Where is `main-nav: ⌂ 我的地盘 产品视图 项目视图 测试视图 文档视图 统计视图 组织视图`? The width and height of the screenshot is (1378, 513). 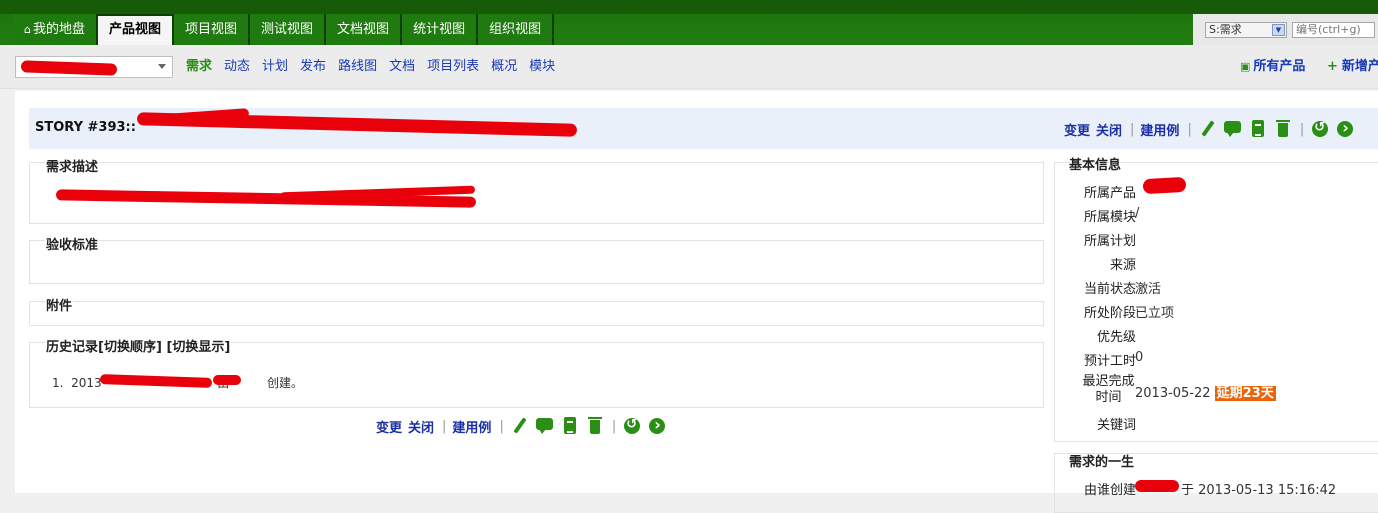
main-nav: ⌂ 我的地盘 产品视图 项目视图 测试视图 文档视图 统计视图 组织视图 is located at coordinates (284, 29).